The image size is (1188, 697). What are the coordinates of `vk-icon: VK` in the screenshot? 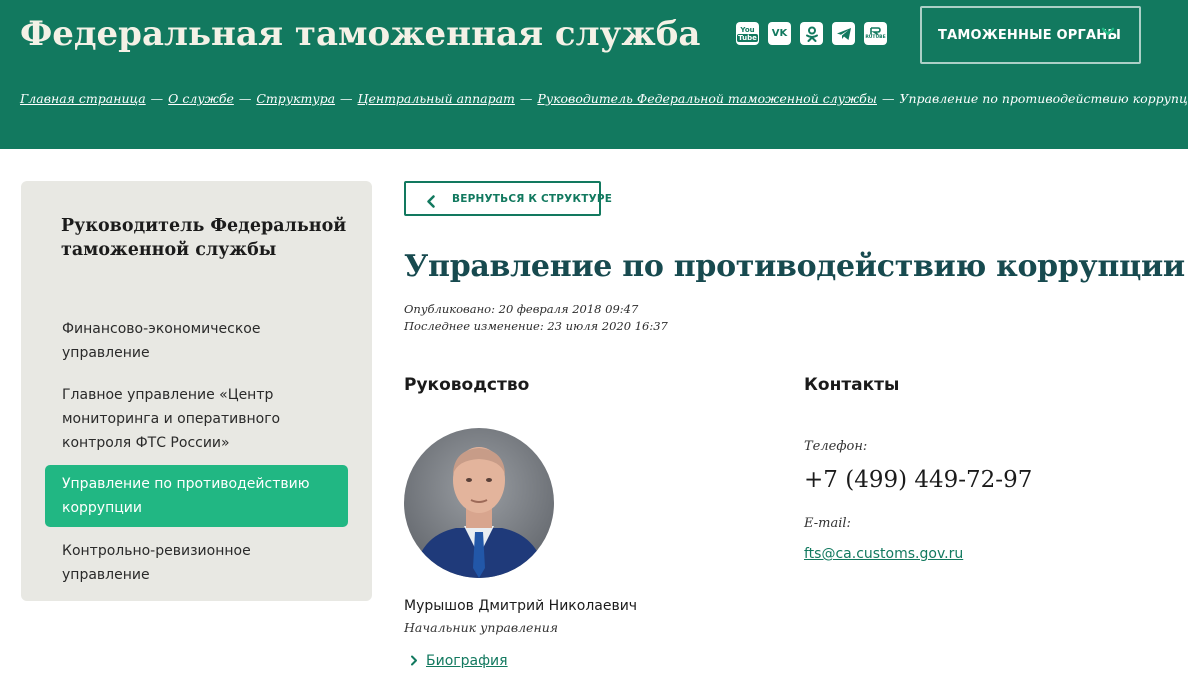 It's located at (779, 33).